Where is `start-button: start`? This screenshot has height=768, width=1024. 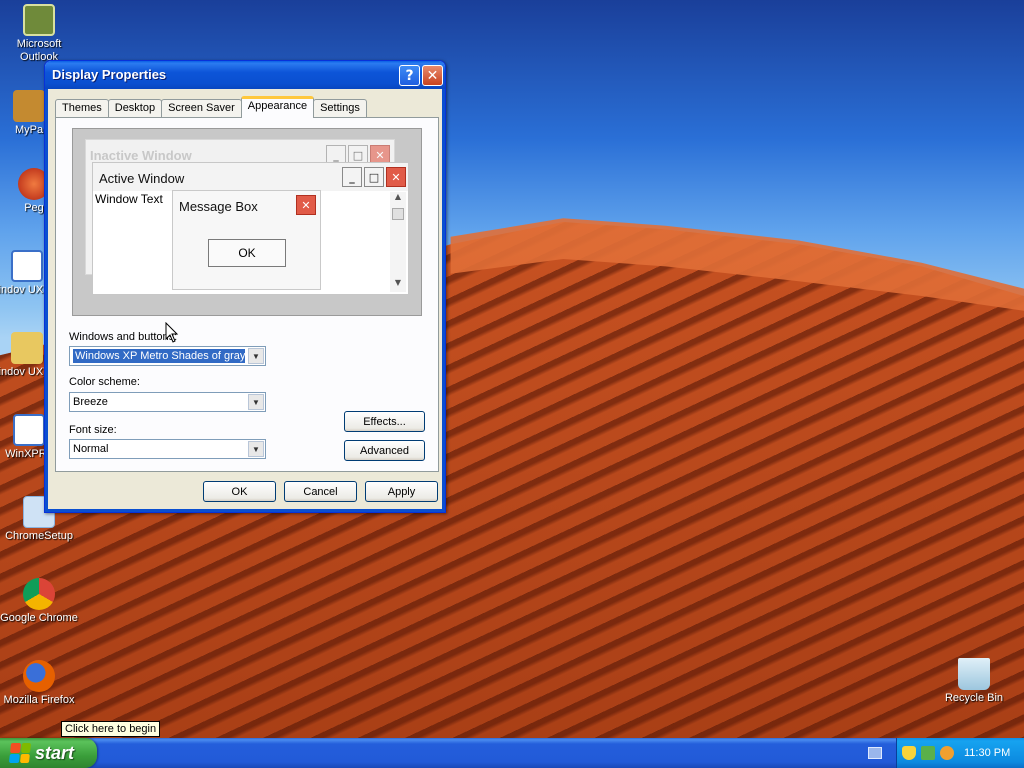 start-button: start is located at coordinates (48, 753).